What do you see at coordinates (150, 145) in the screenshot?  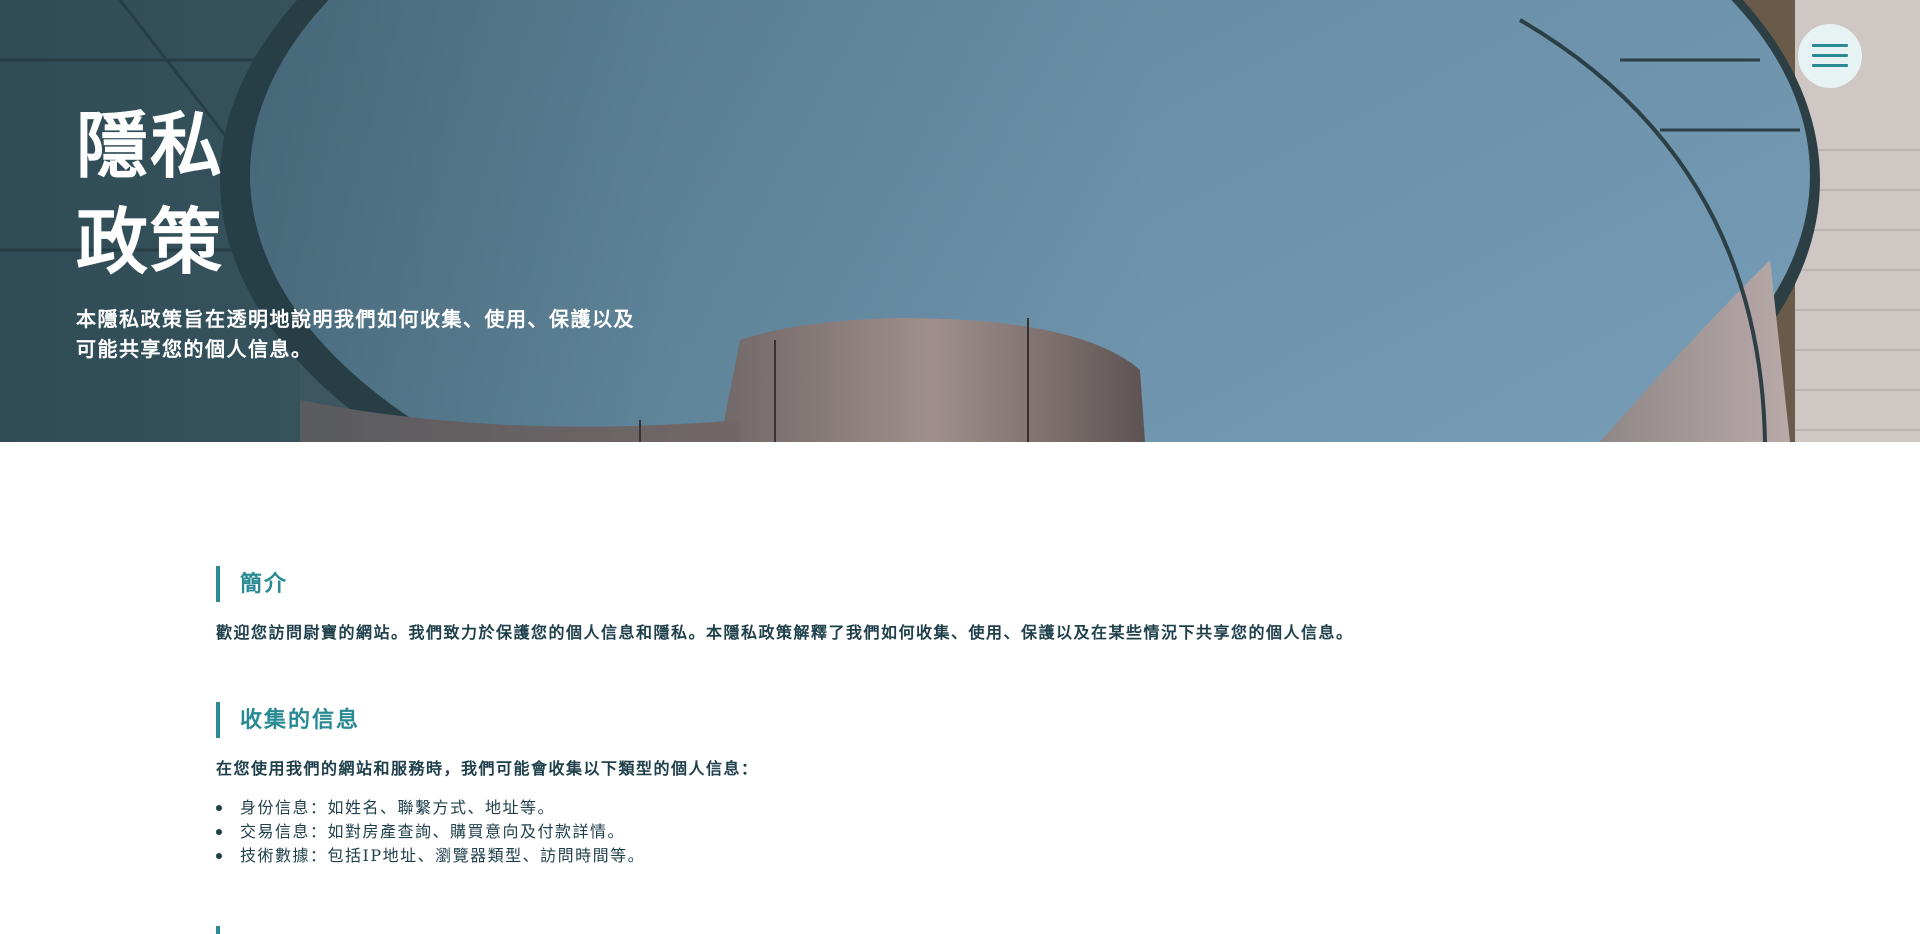 I see `page-title-line-1: 隱私` at bounding box center [150, 145].